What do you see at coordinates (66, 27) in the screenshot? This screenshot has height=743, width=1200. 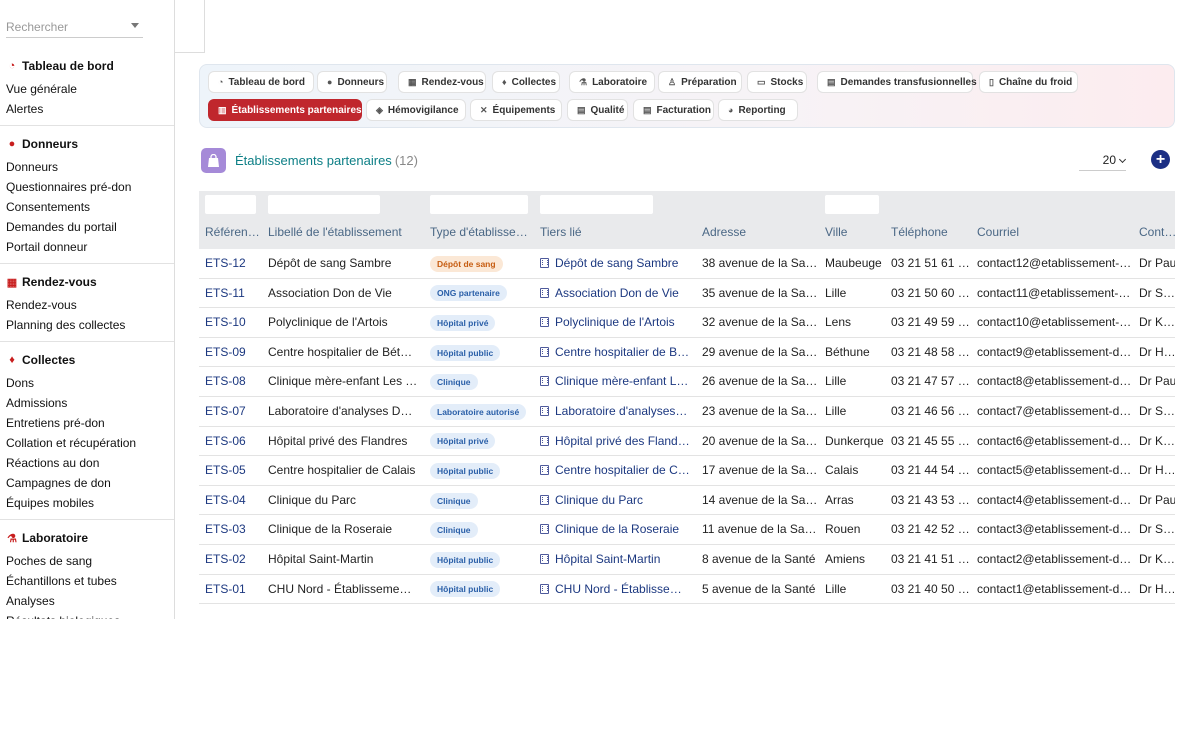 I see `search-input` at bounding box center [66, 27].